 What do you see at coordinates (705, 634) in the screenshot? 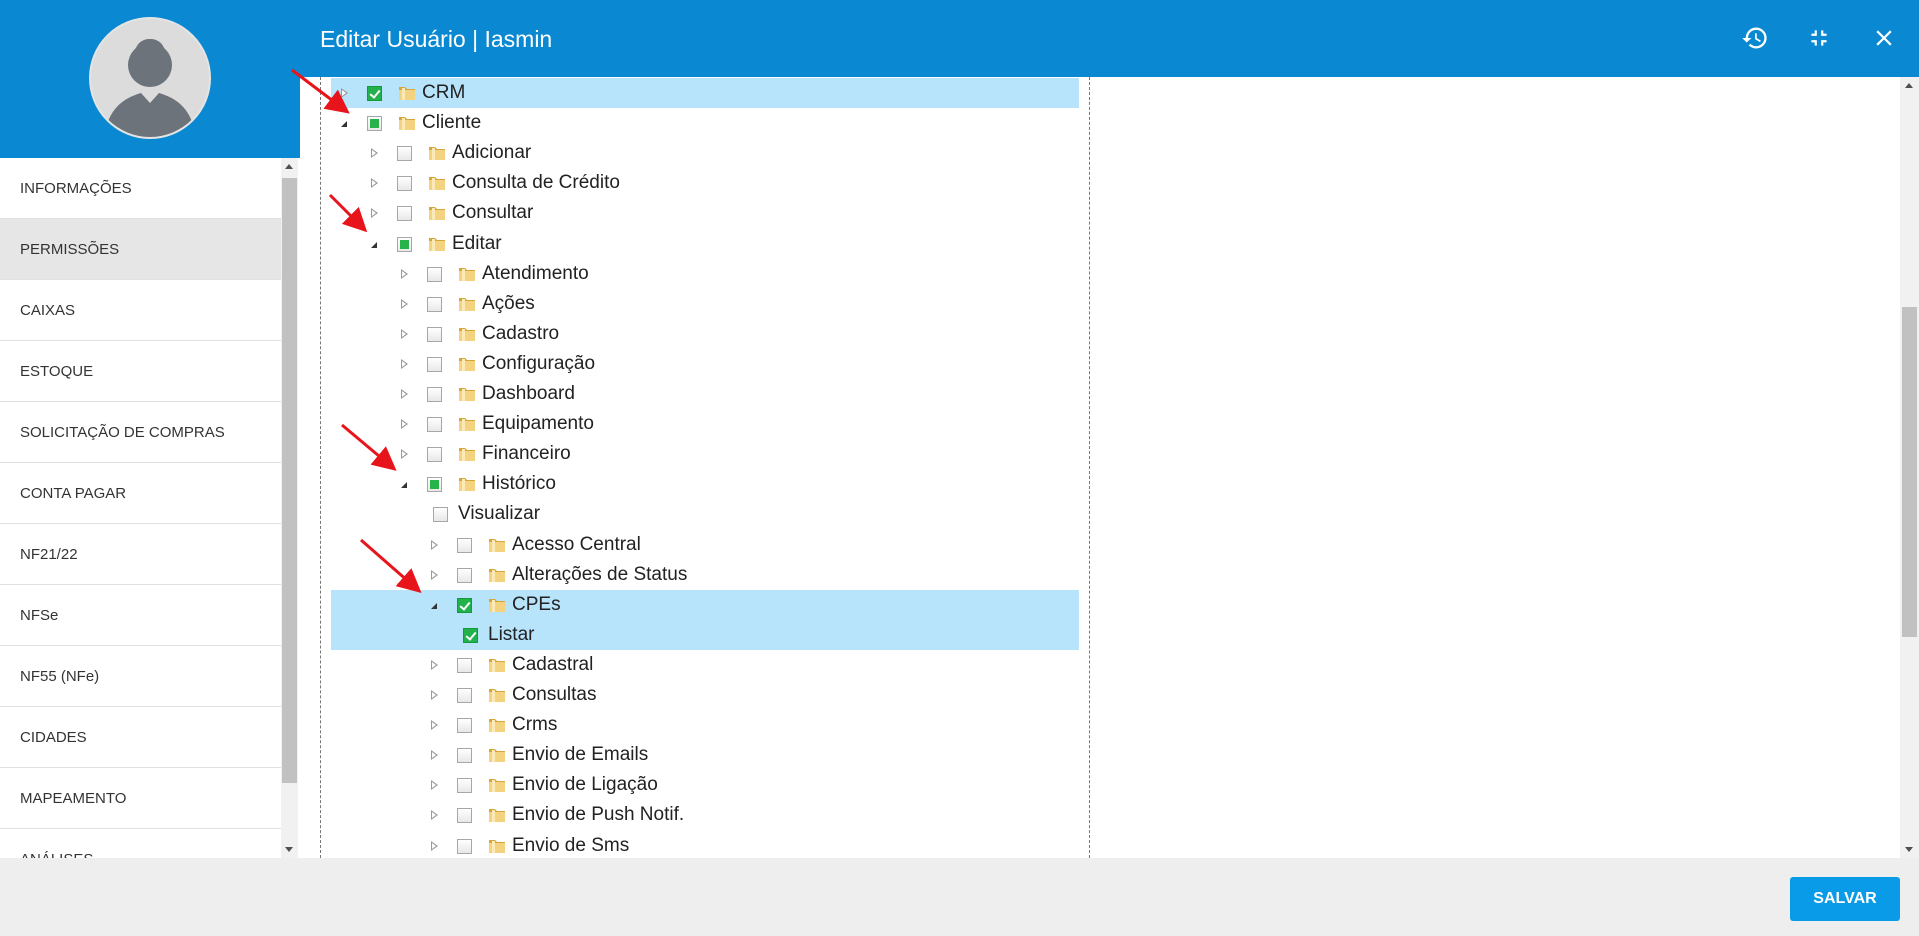
I see `tree-node: Listar` at bounding box center [705, 634].